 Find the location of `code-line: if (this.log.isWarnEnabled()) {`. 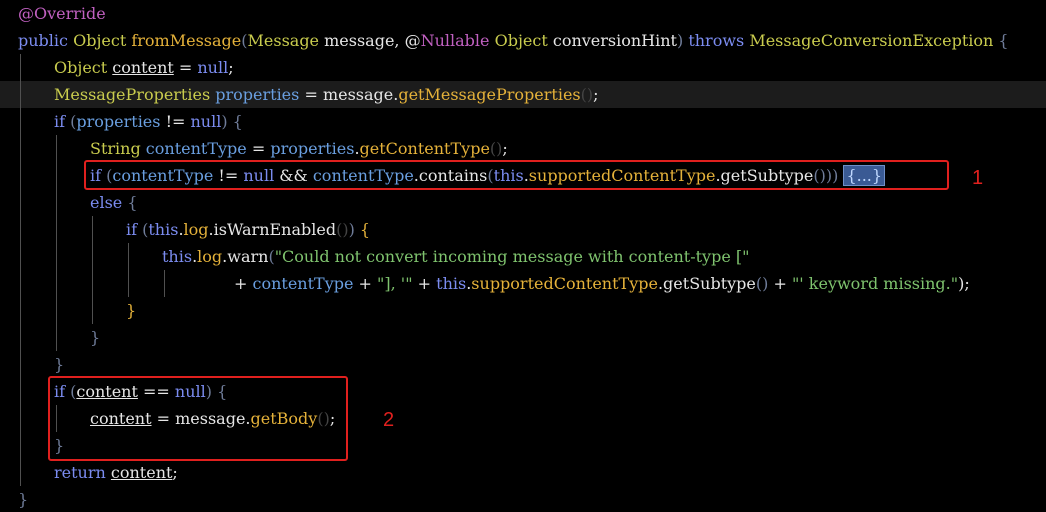

code-line: if (this.log.isWarnEnabled()) { is located at coordinates (248, 229).